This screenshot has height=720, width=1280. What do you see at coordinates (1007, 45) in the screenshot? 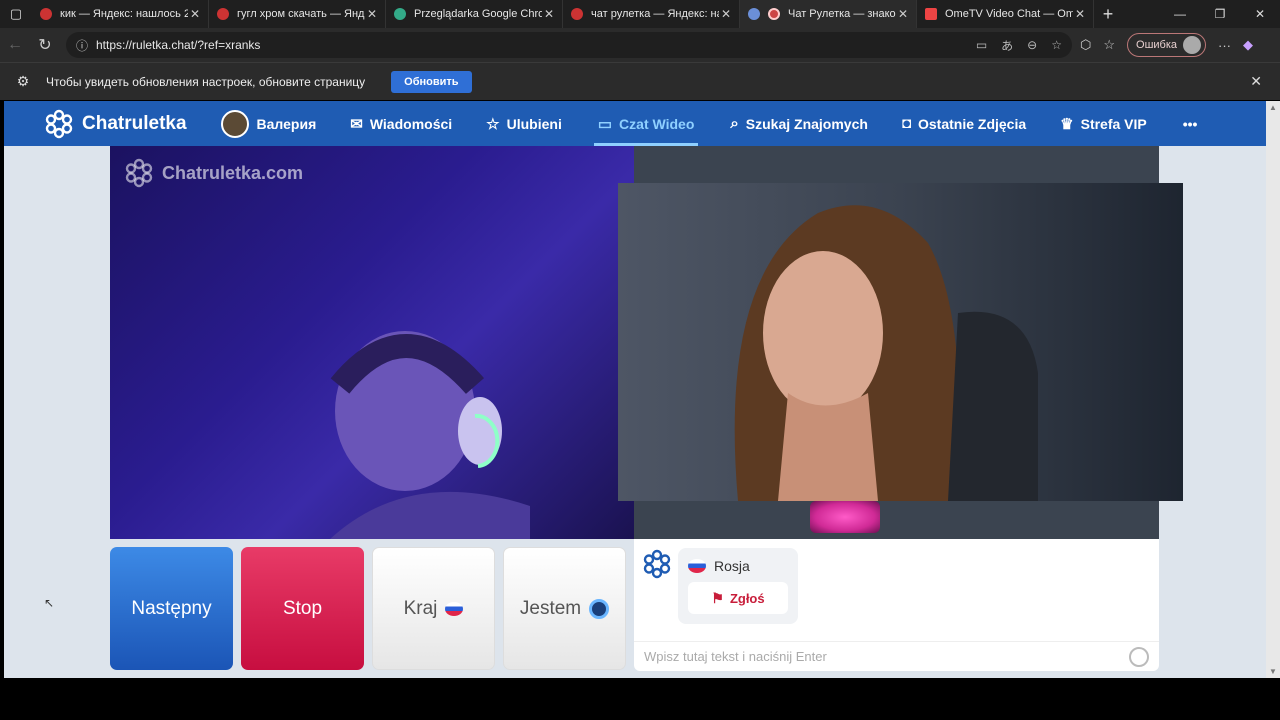
I see `translate-icon: あ` at bounding box center [1007, 45].